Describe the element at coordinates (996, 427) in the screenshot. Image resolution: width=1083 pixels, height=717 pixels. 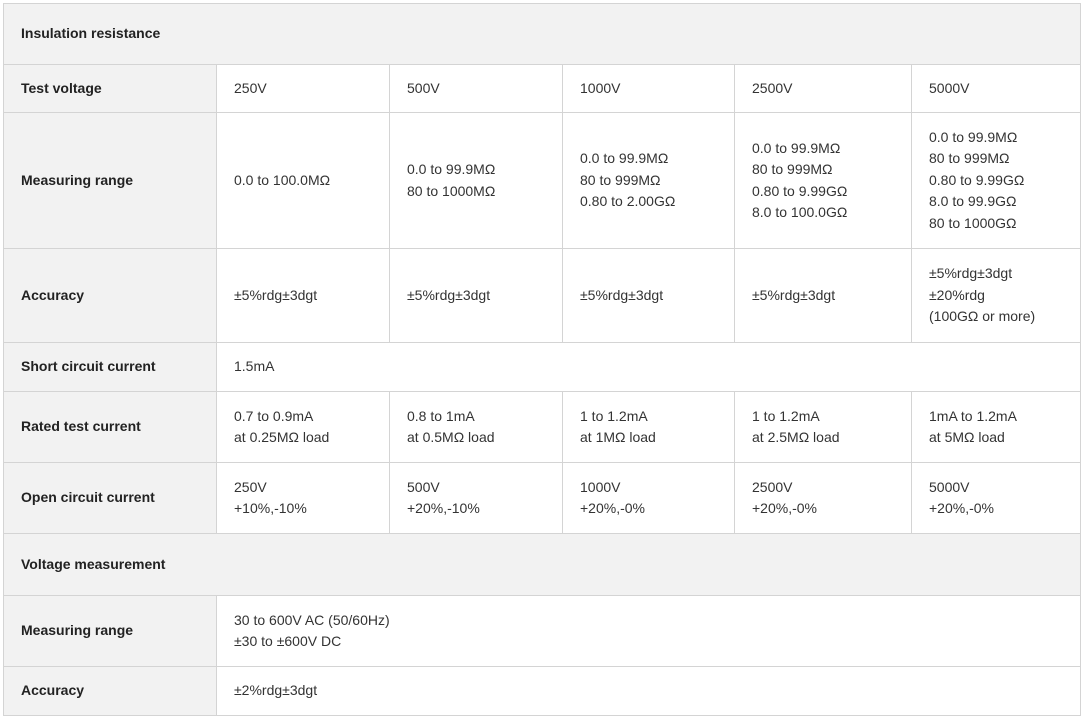
I see `value-cell: 1mA to 1.2mA at 5MΩ load` at that location.